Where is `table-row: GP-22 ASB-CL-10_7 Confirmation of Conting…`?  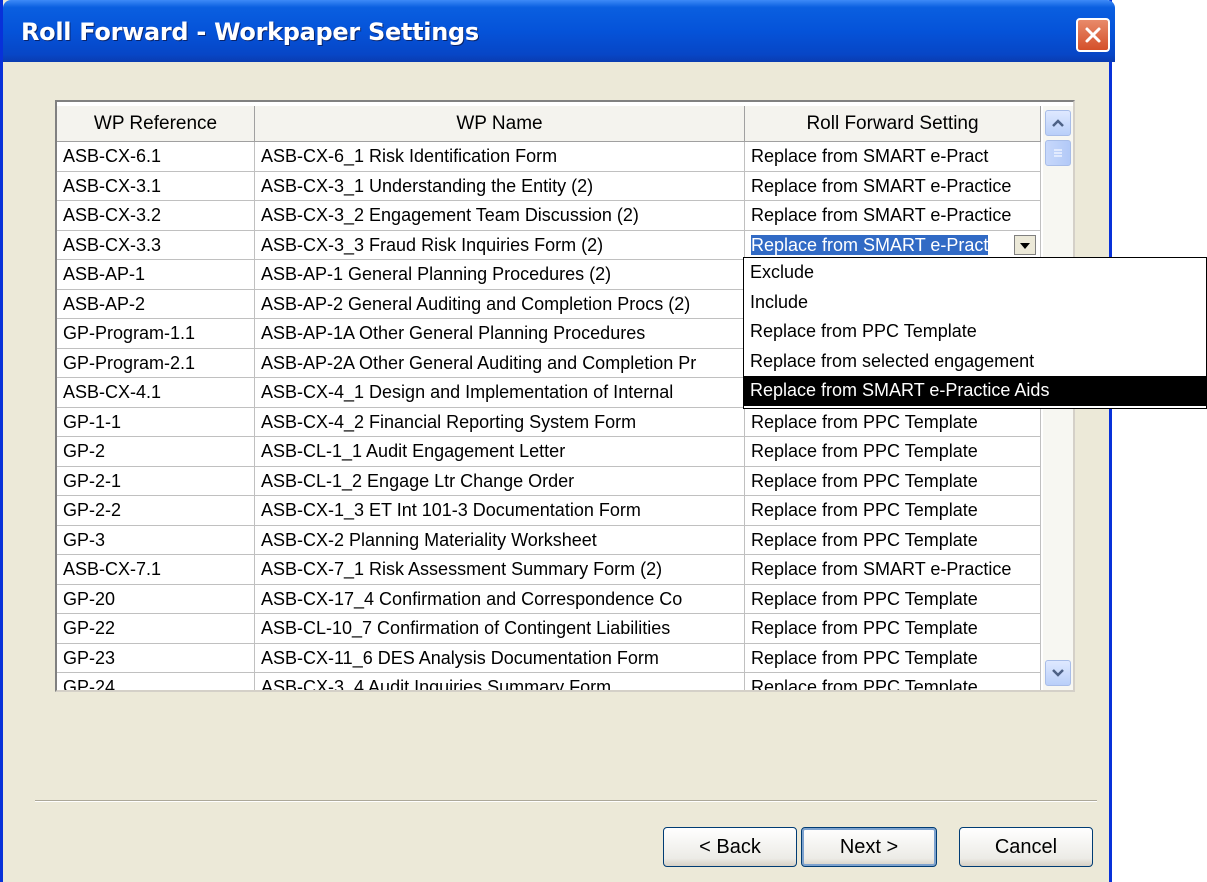
table-row: GP-22 ASB-CL-10_7 Confirmation of Conting… is located at coordinates (552, 629).